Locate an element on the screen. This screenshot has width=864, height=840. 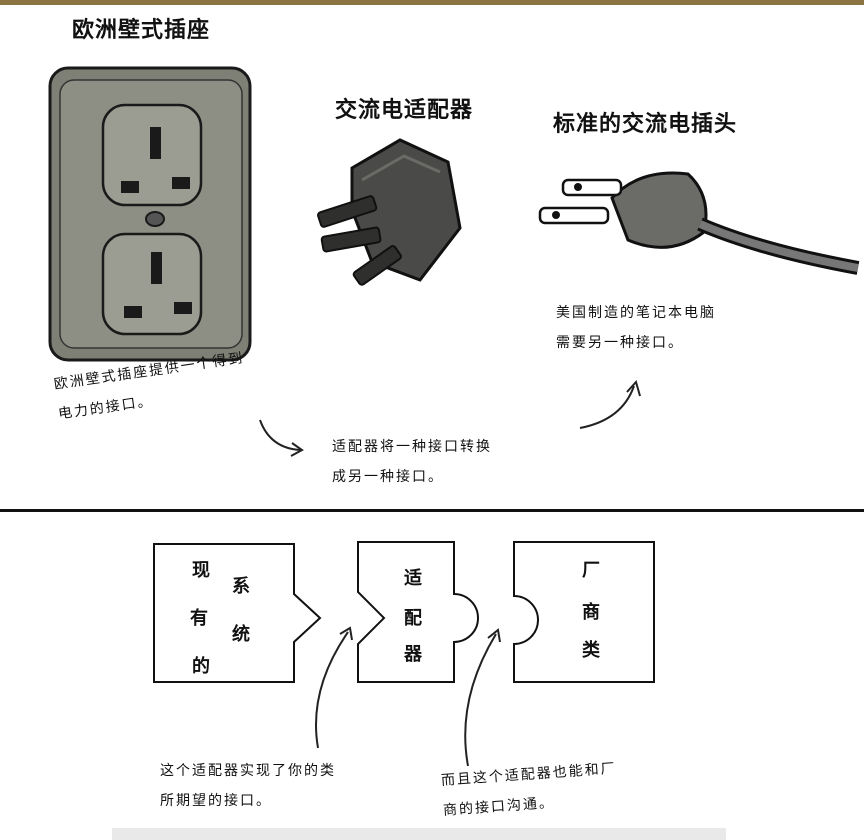
adapter-note: 适配器将一种接口转换 成另一种接口。 is located at coordinates (412, 462).